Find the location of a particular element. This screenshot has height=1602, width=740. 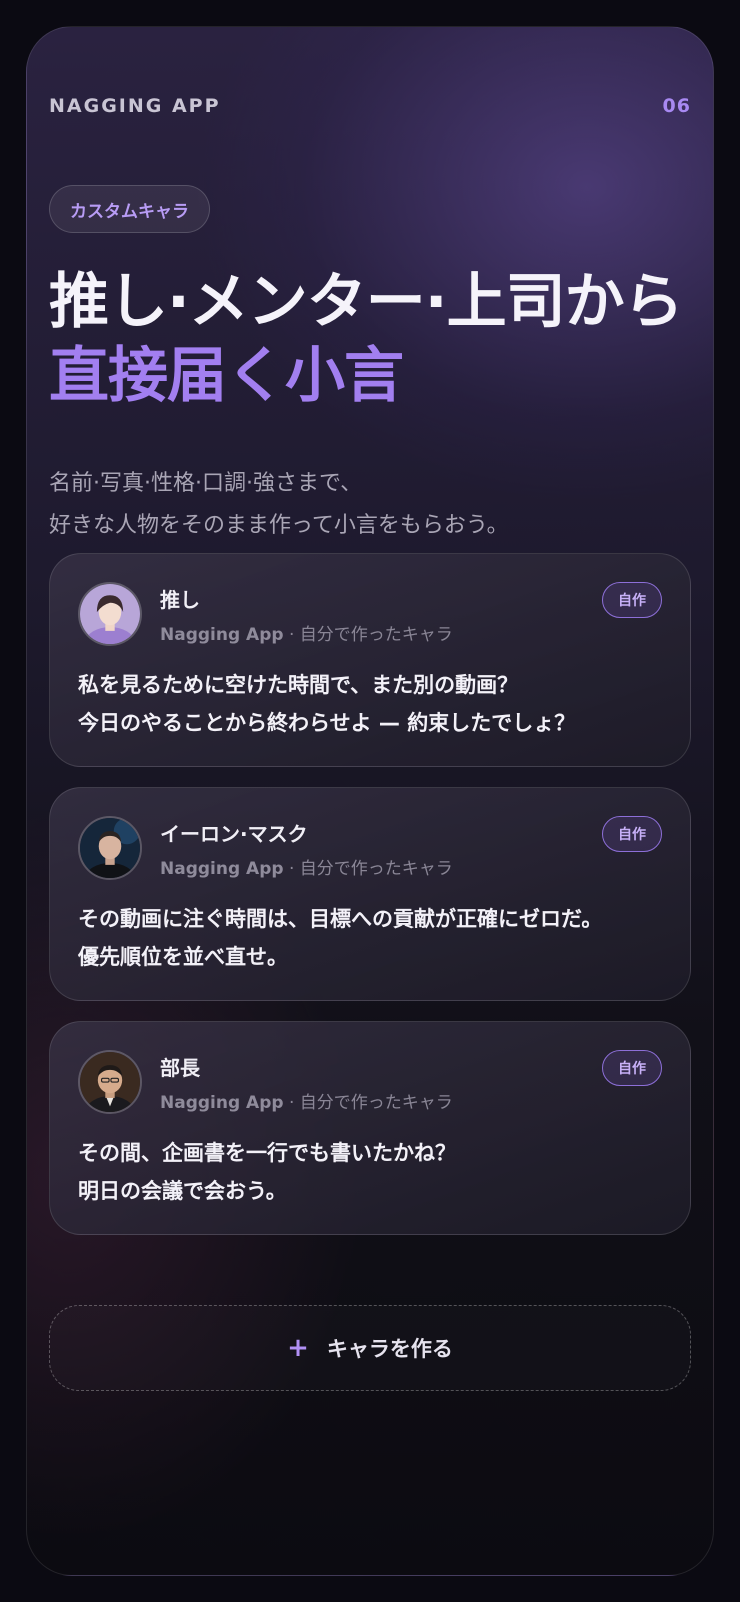

quote-line-2: 今日のやることから終わらせよ — 約束したでしょ？ is located at coordinates (327, 723).